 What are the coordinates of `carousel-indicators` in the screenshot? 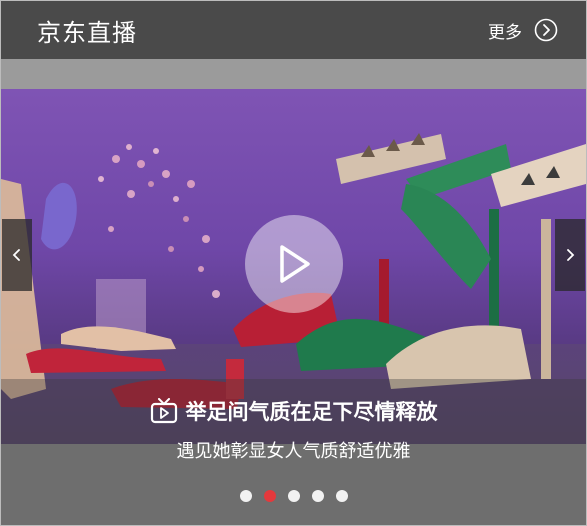 It's located at (293, 496).